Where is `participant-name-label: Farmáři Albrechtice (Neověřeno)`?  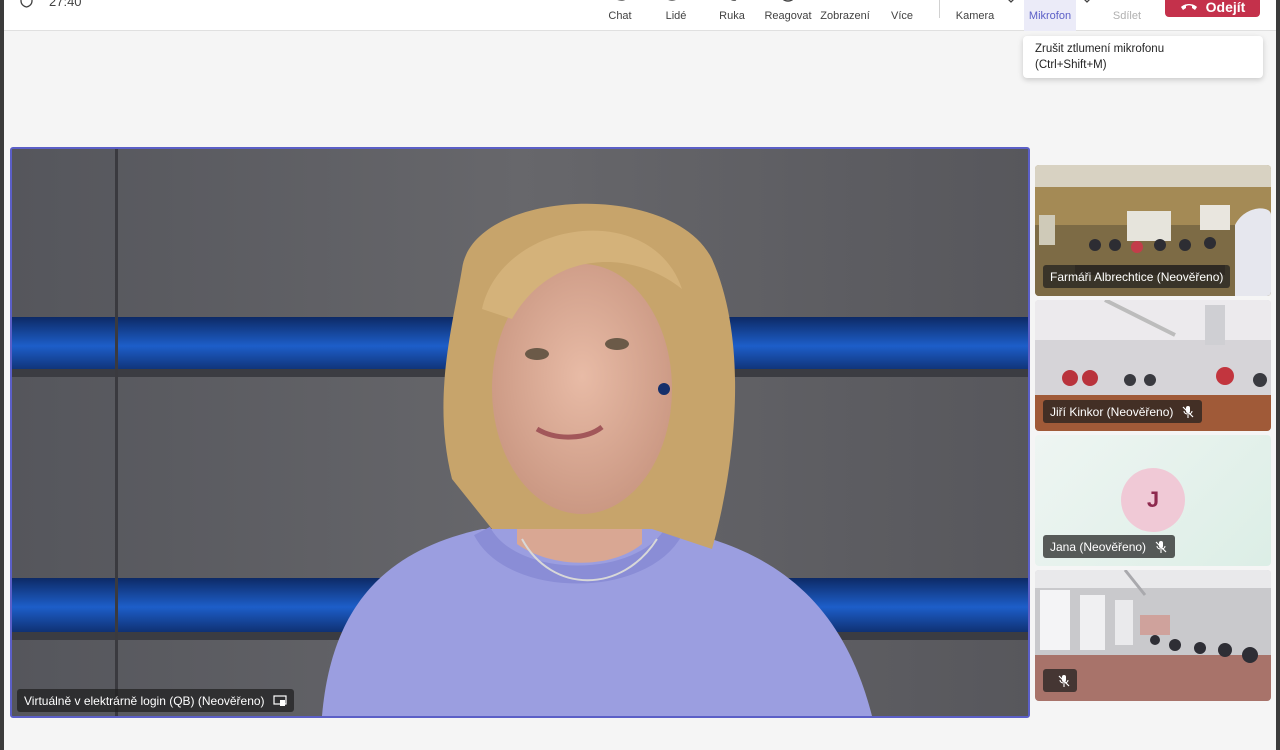 participant-name-label: Farmáři Albrechtice (Neověřeno) is located at coordinates (1137, 276).